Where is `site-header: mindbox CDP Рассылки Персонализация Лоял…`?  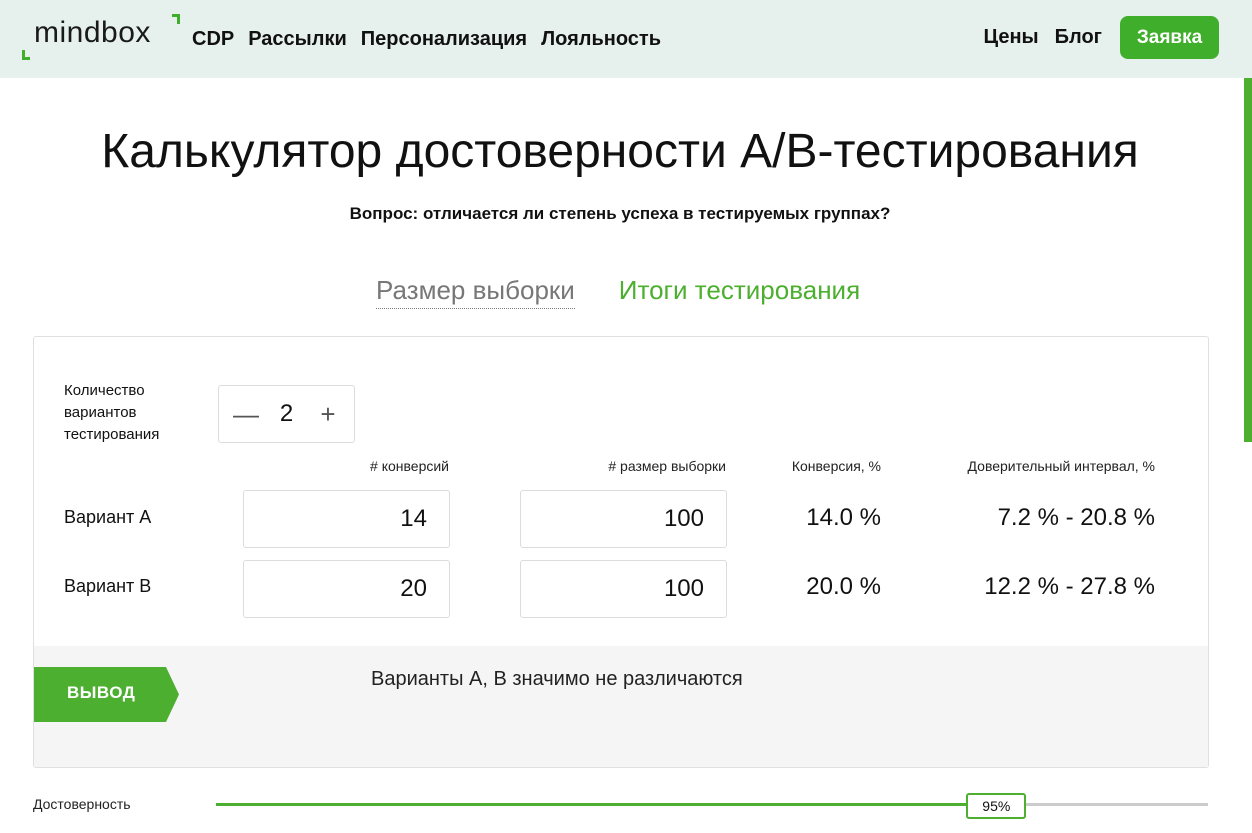 site-header: mindbox CDP Рассылки Персонализация Лоял… is located at coordinates (626, 39).